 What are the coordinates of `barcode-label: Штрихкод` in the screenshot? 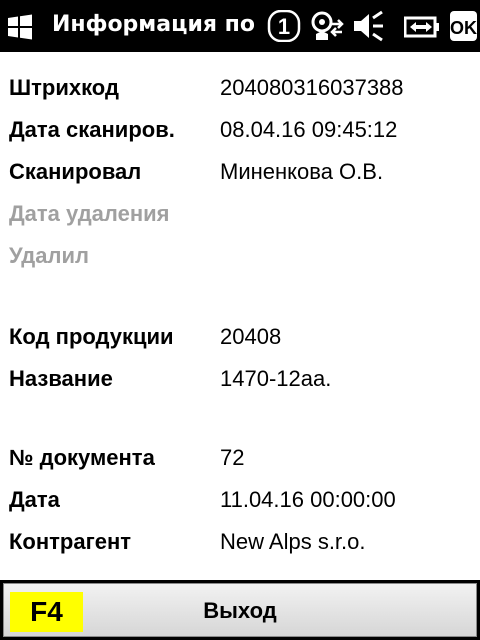 It's located at (64, 87).